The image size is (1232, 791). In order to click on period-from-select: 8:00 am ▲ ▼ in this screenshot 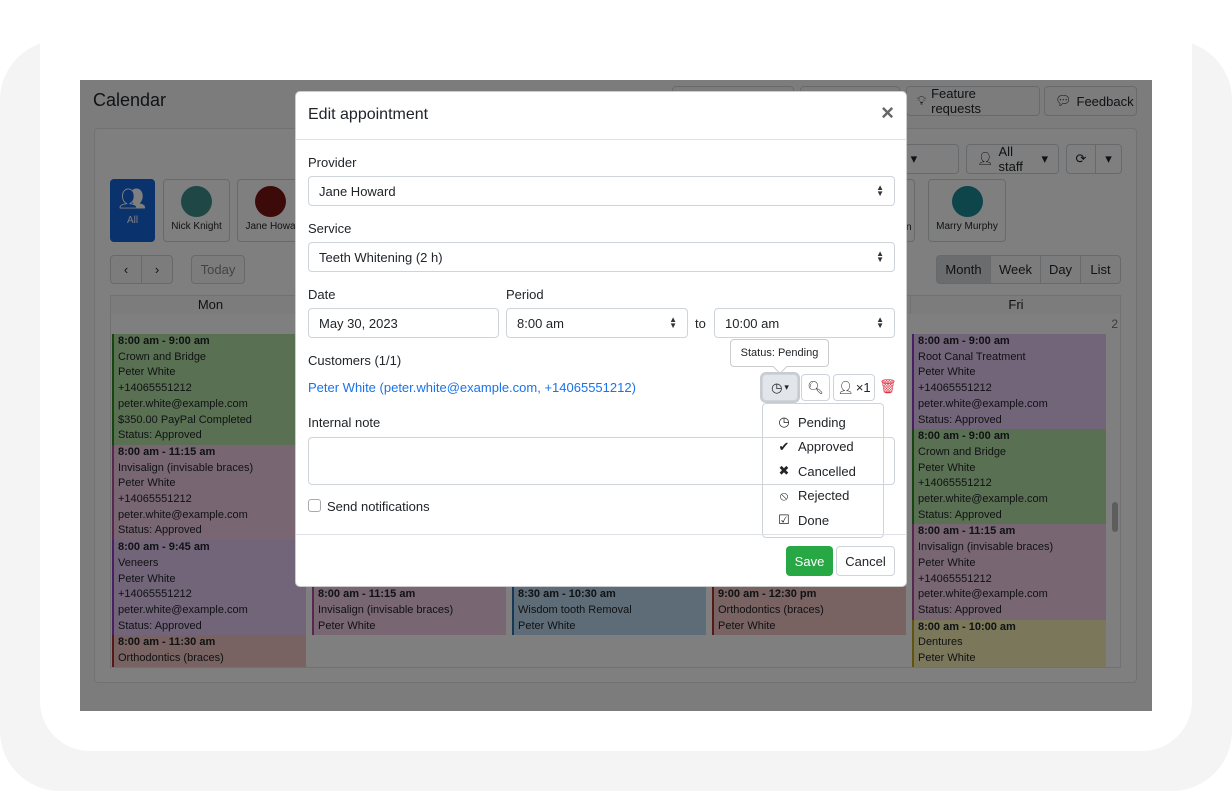, I will do `click(597, 323)`.